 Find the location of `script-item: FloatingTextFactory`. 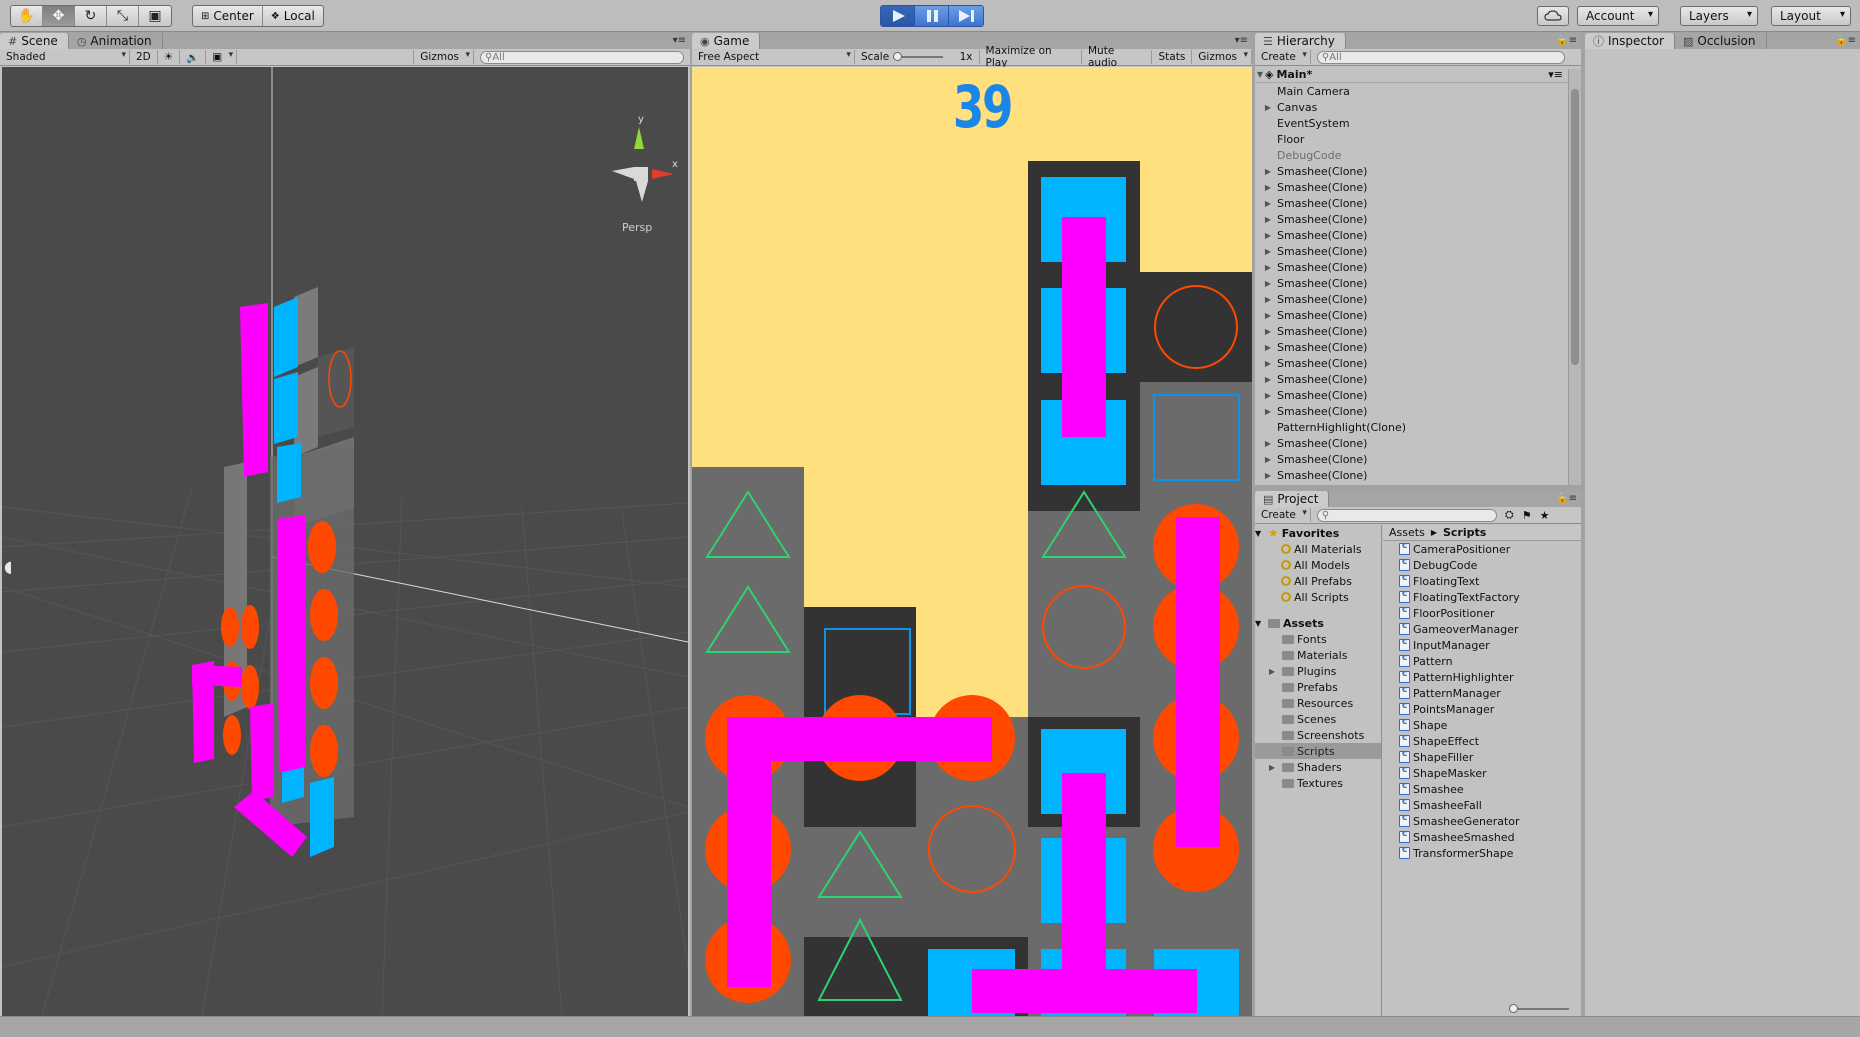

script-item: FloatingTextFactory is located at coordinates (1490, 597).